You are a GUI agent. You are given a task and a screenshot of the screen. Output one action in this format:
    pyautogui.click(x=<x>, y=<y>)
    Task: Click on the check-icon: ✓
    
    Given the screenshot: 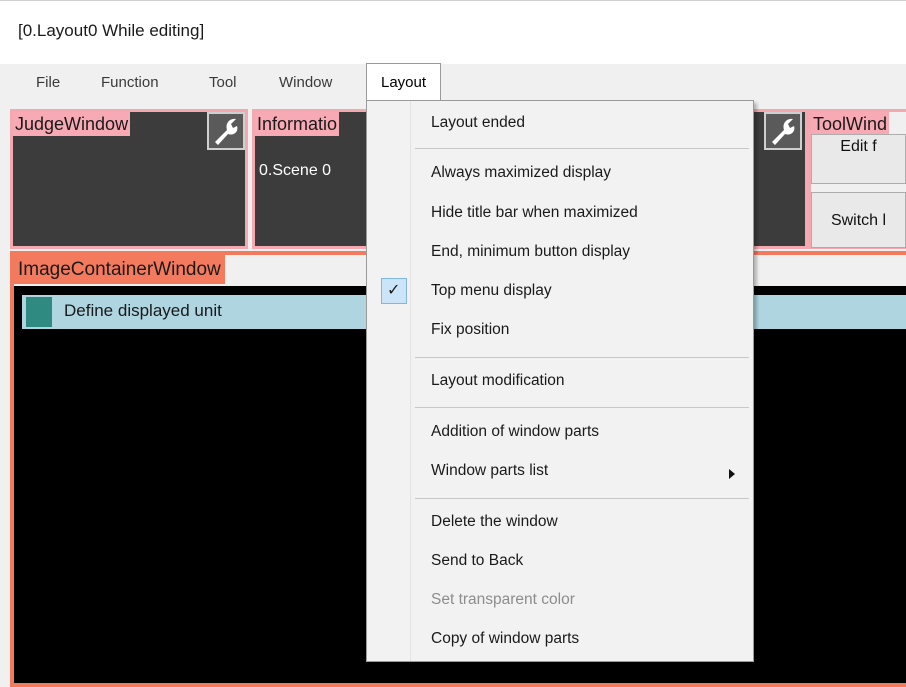 What is the action you would take?
    pyautogui.click(x=394, y=291)
    